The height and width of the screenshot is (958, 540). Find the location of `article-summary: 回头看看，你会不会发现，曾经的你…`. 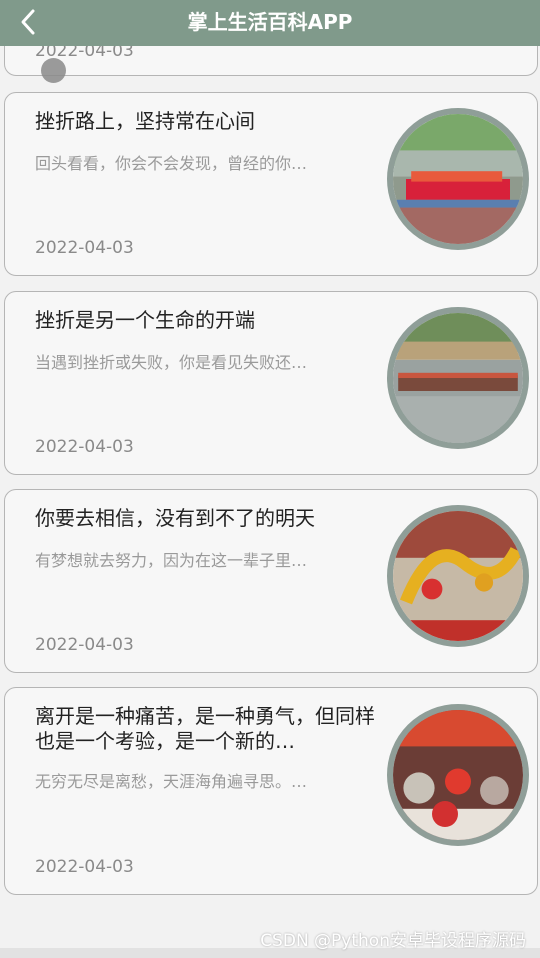

article-summary: 回头看看，你会不会发现，曾经的你… is located at coordinates (171, 163).